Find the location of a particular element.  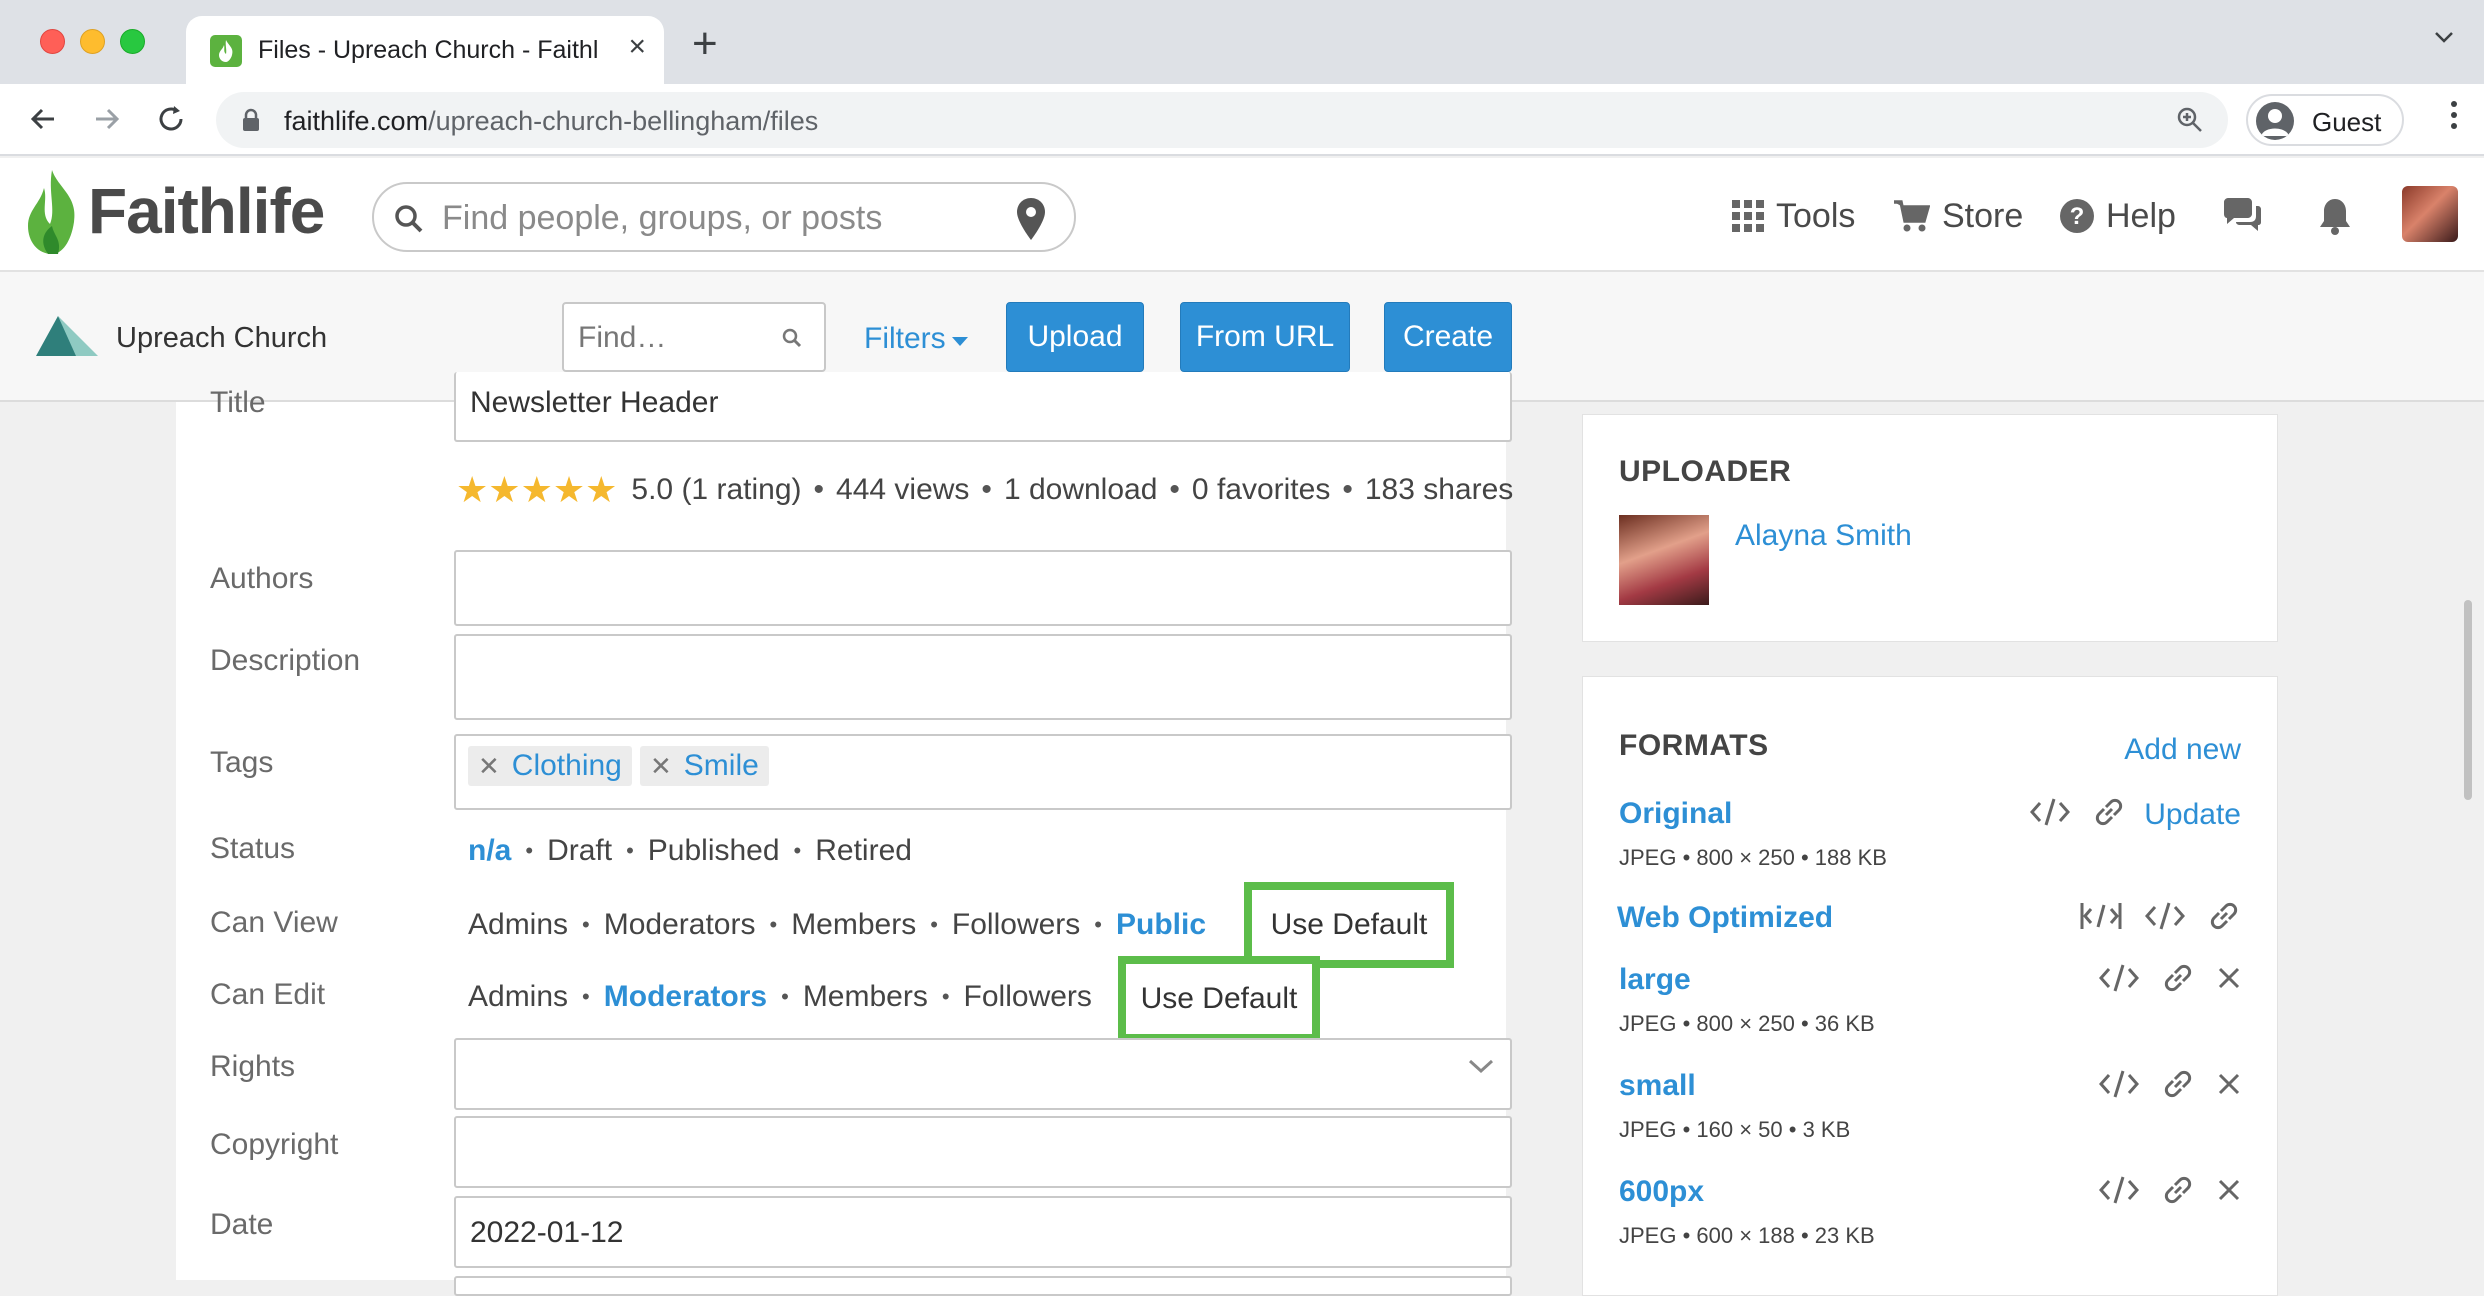

close-tab-icon: × is located at coordinates (637, 47).